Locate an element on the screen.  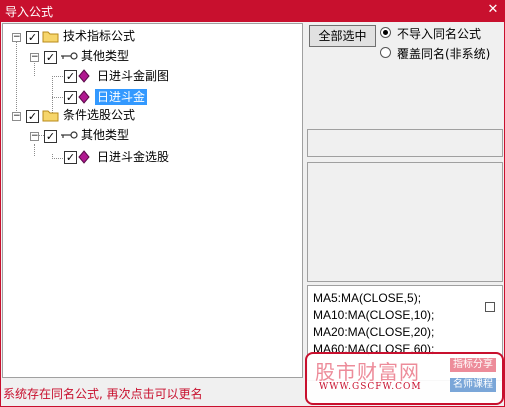
close-icon: ✕ is located at coordinates (493, 10).